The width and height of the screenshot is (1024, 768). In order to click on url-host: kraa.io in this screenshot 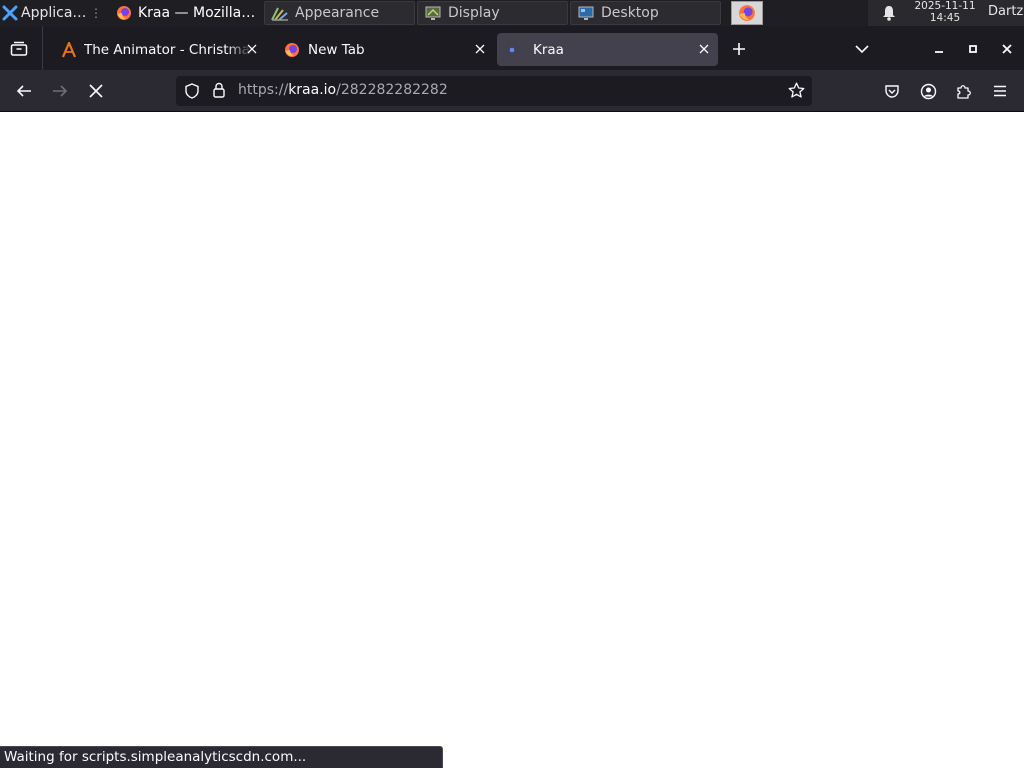, I will do `click(312, 90)`.